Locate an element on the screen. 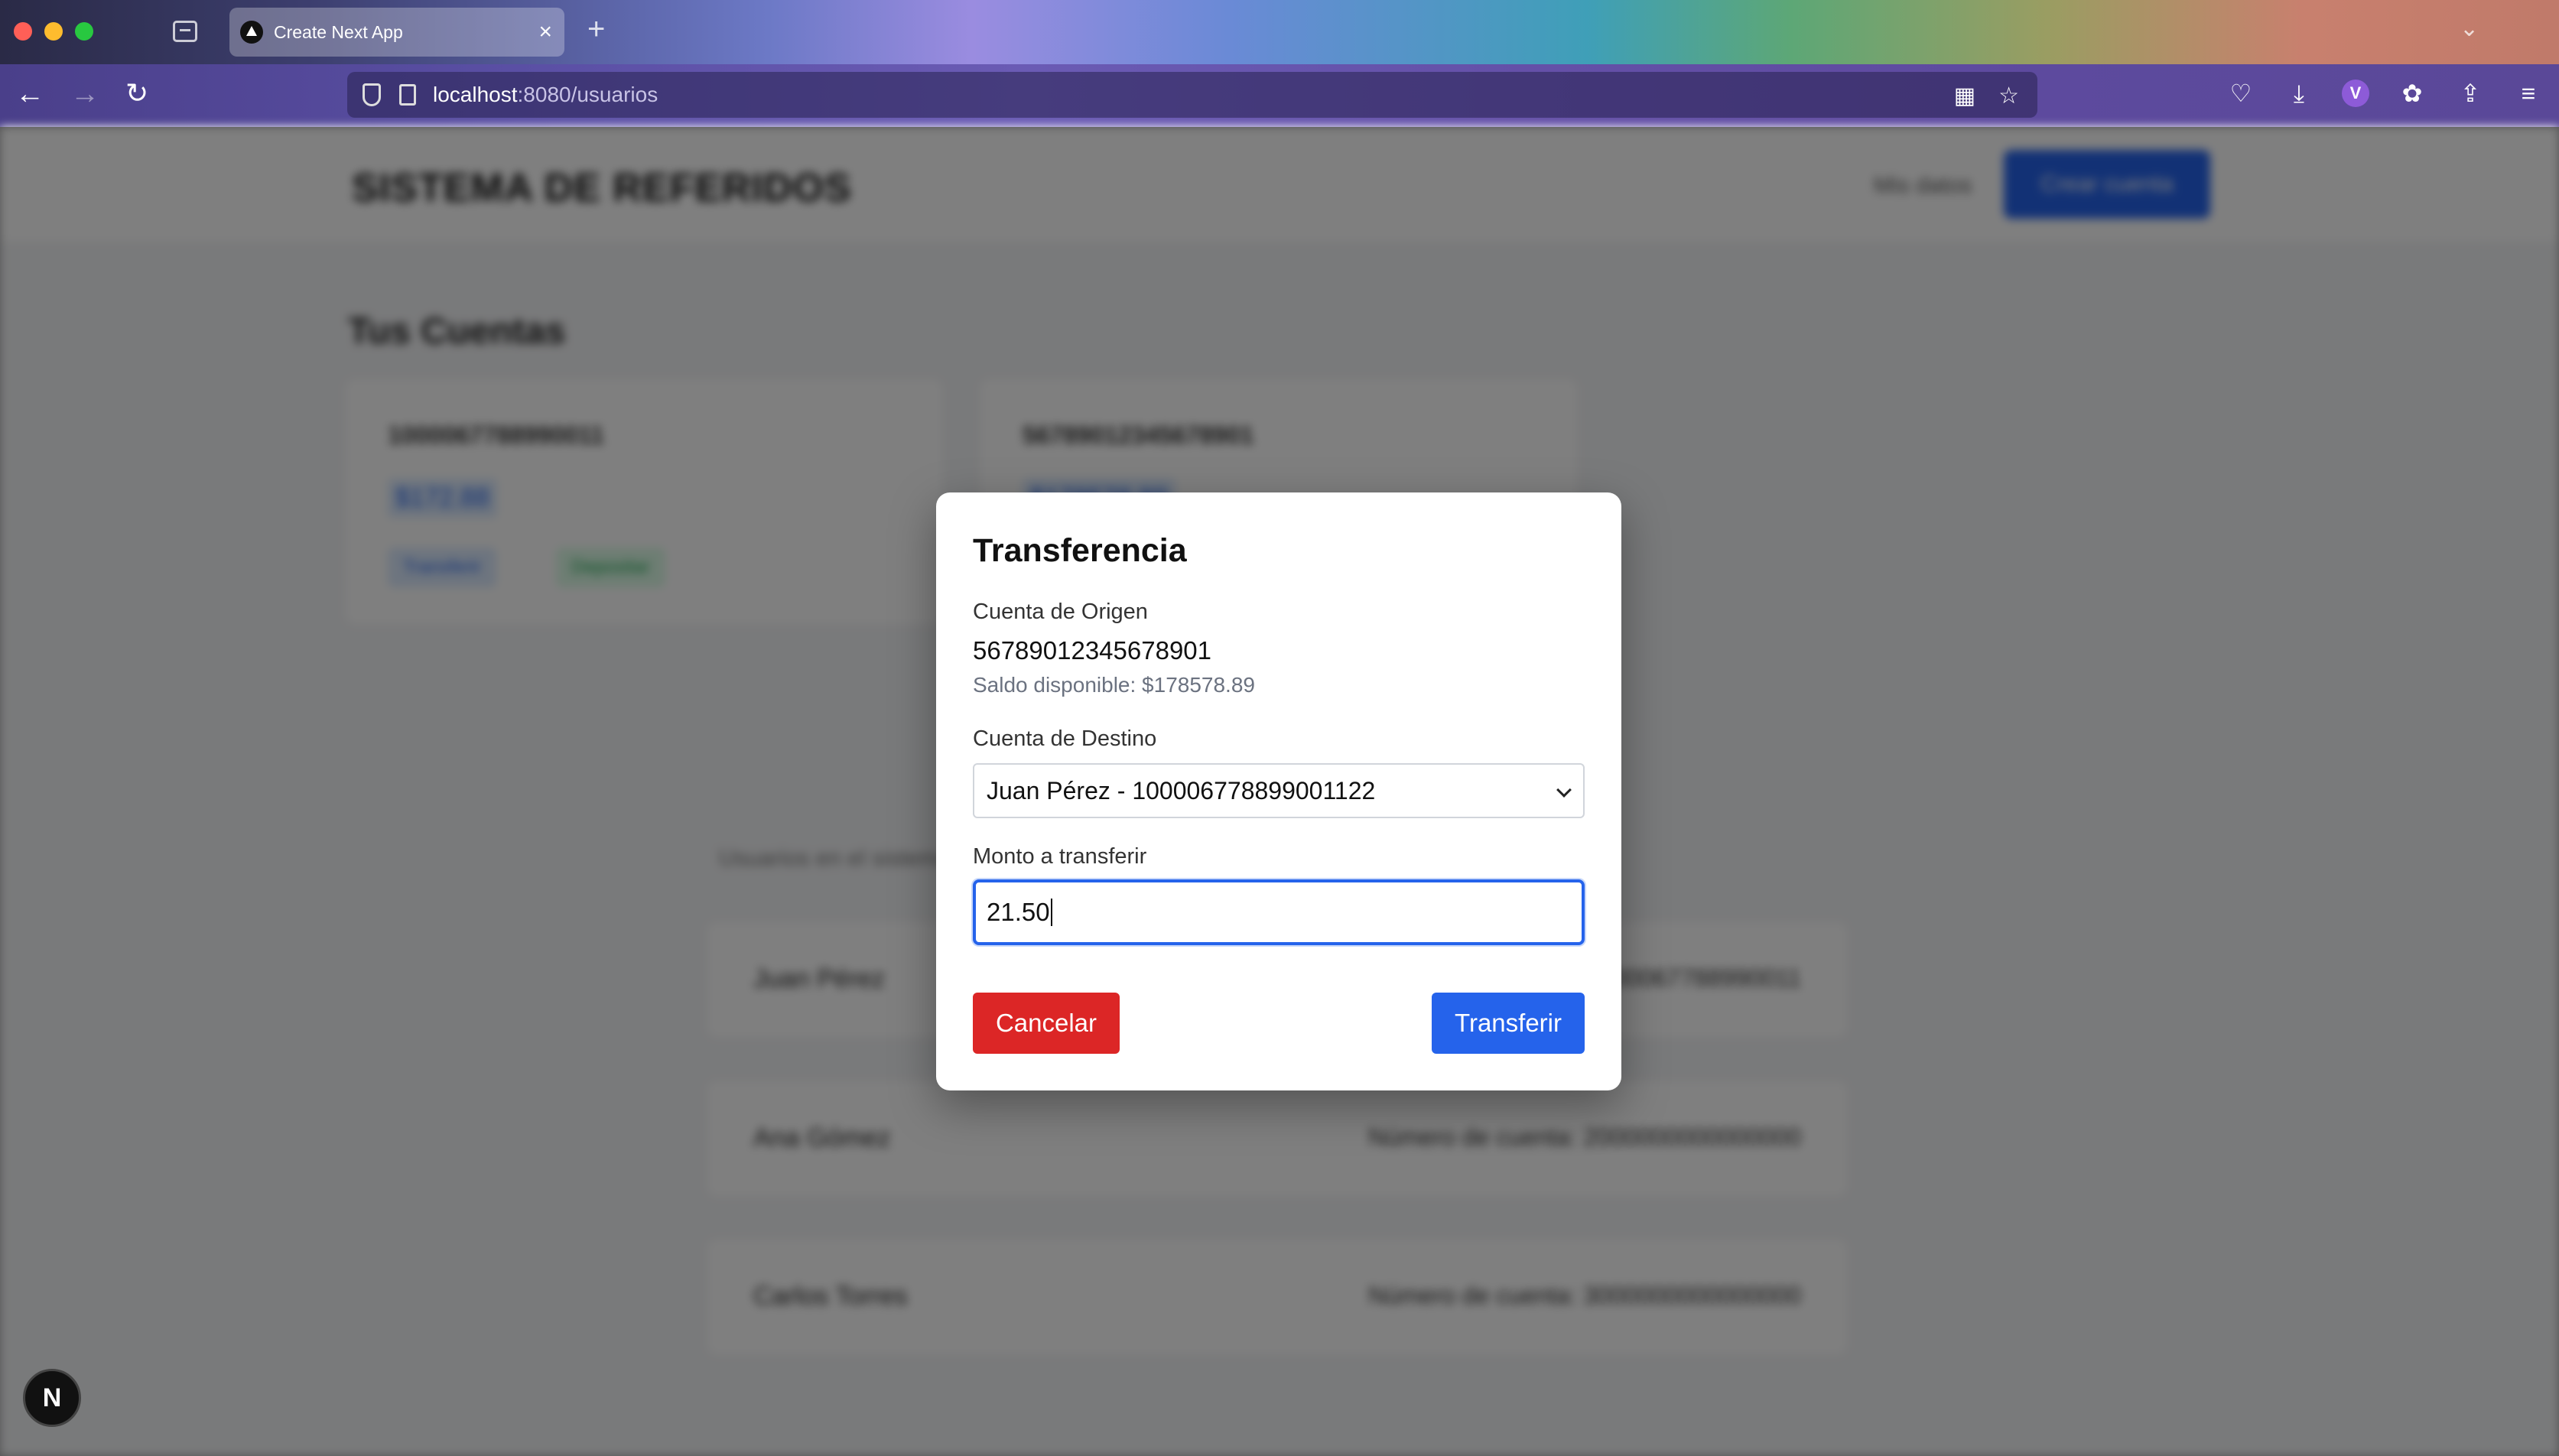 Image resolution: width=2559 pixels, height=1456 pixels. hamburger-menu-icon: ≡ is located at coordinates (2528, 93).